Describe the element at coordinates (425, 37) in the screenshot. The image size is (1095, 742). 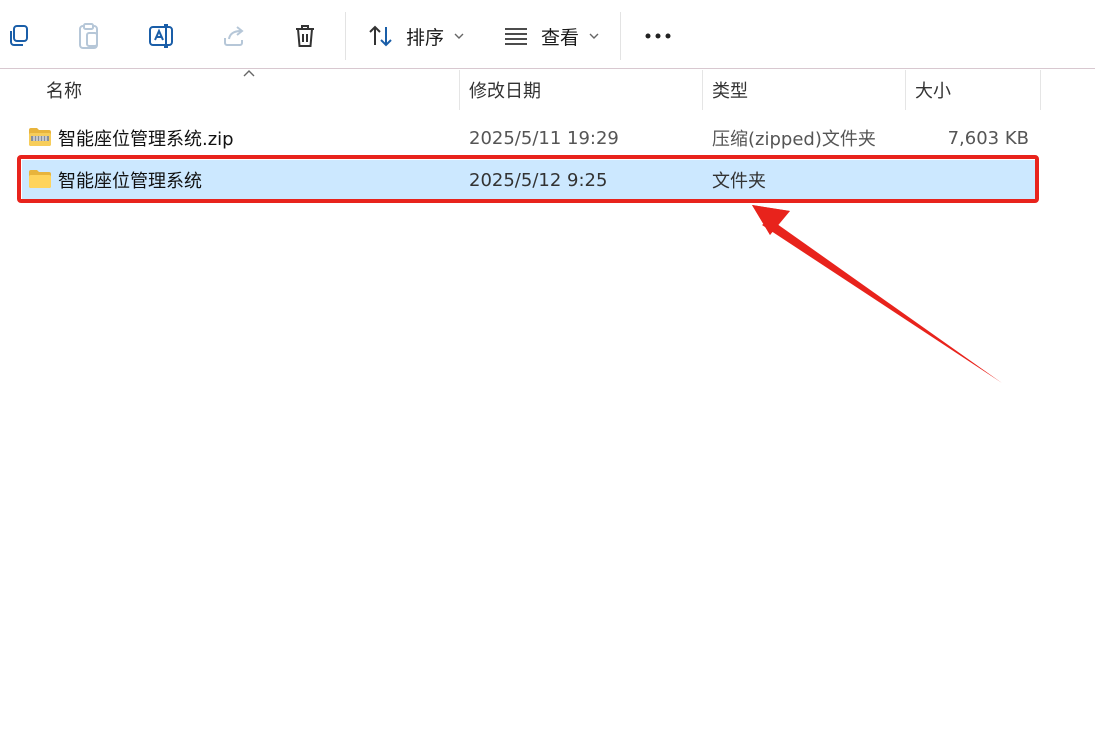
I see `sort-label: 排序` at that location.